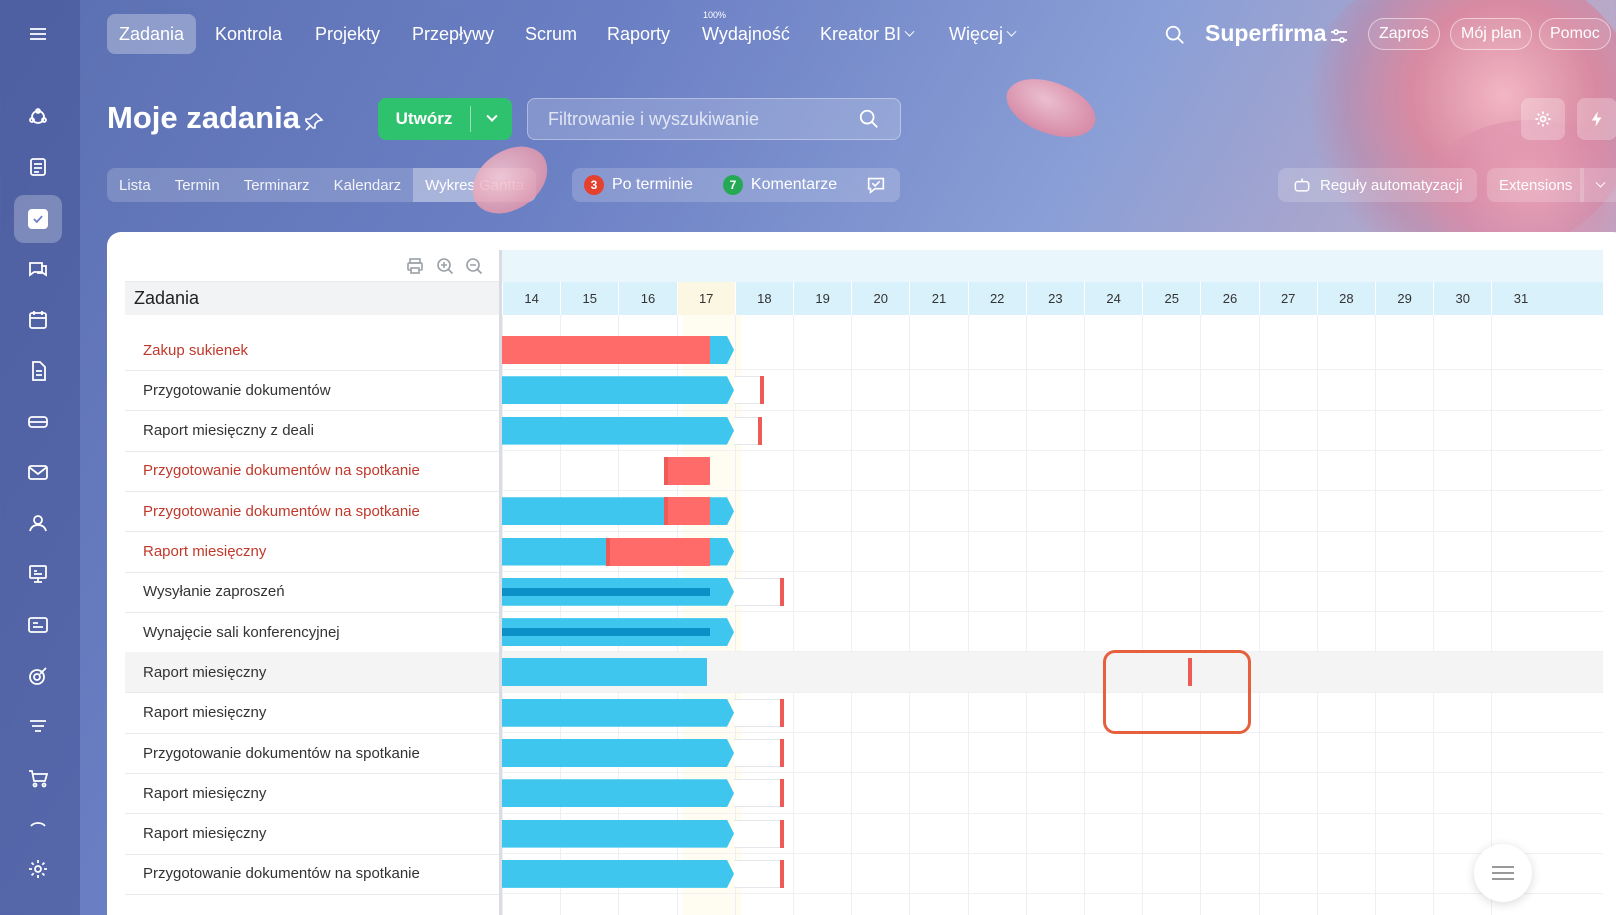  Describe the element at coordinates (638, 34) in the screenshot. I see `nav-reports: Raporty` at that location.